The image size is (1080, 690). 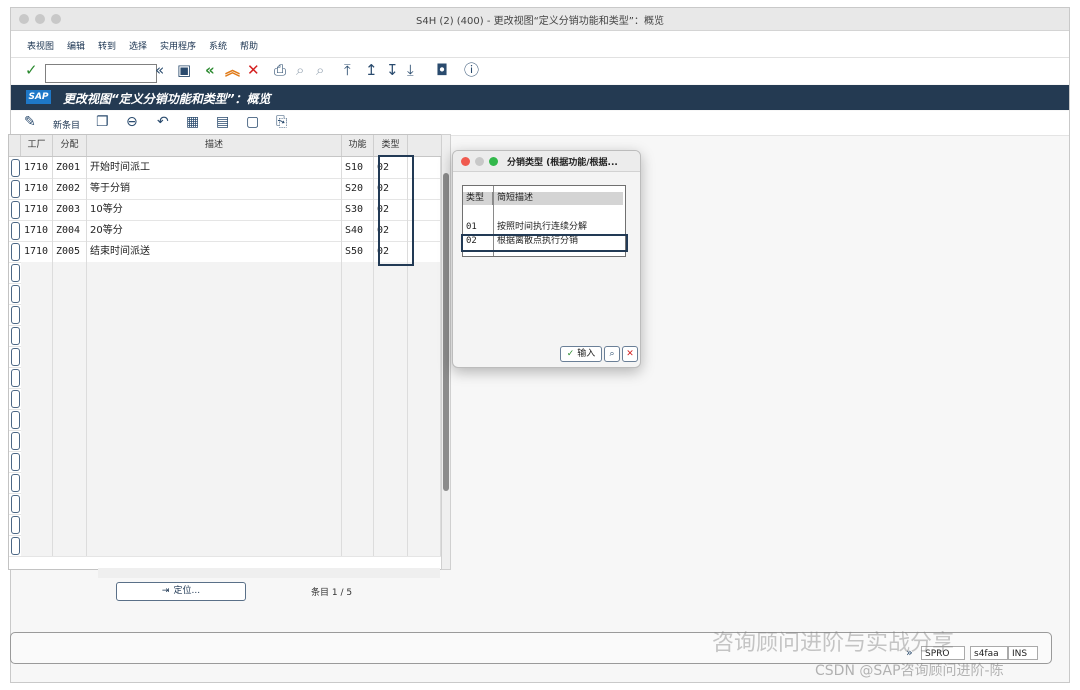 What do you see at coordinates (37, 145) in the screenshot?
I see `column-plant: 工厂` at bounding box center [37, 145].